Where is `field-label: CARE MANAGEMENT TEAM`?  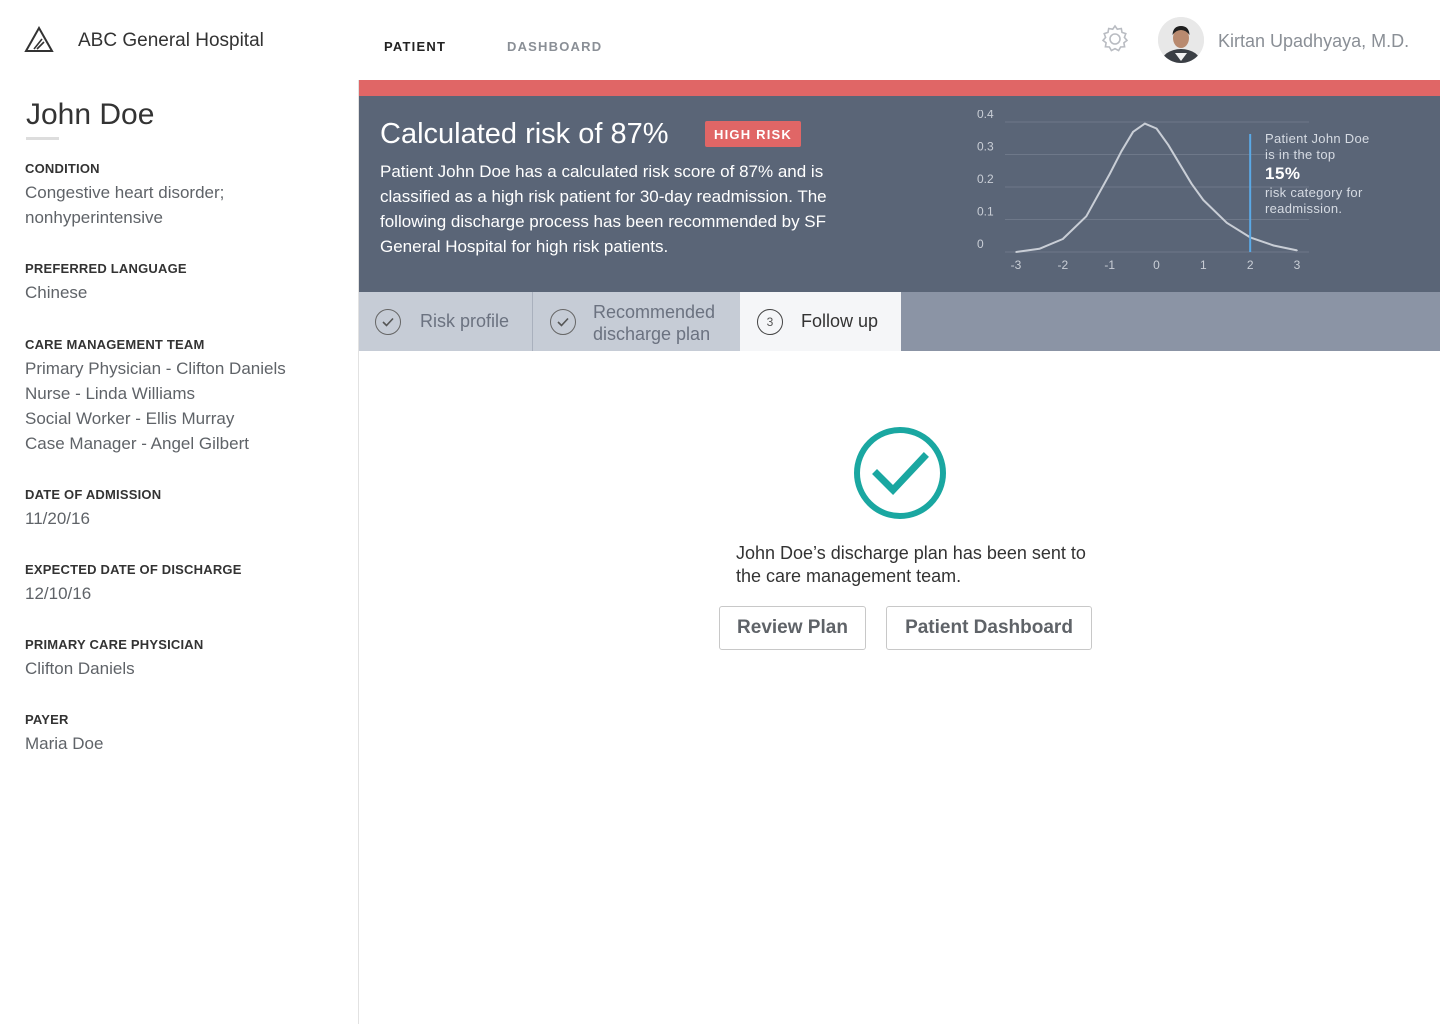 field-label: CARE MANAGEMENT TEAM is located at coordinates (115, 344).